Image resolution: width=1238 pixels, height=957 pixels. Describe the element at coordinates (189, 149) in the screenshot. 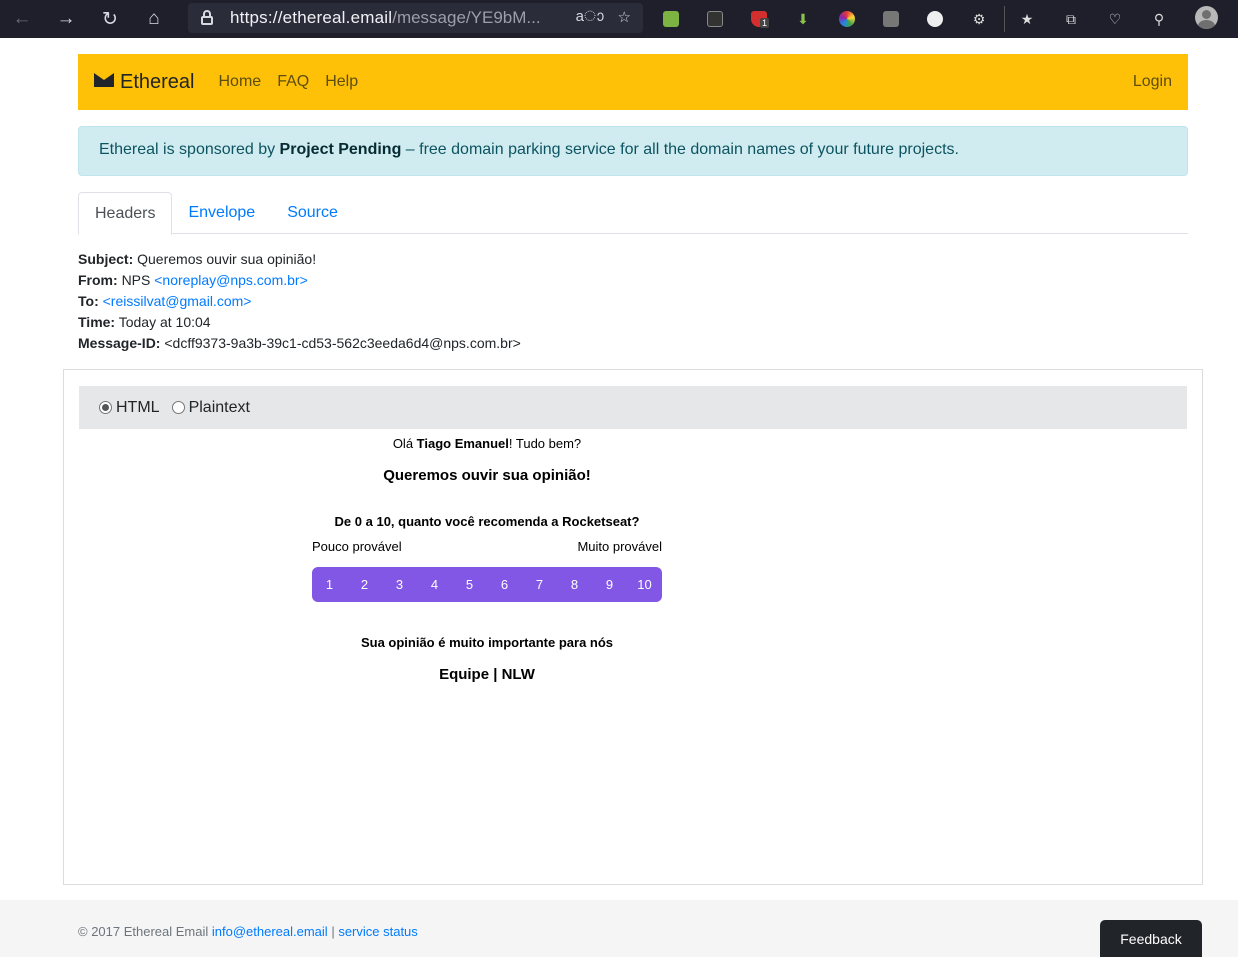

I see `alert-prefix: Ethereal is sponsored by` at that location.